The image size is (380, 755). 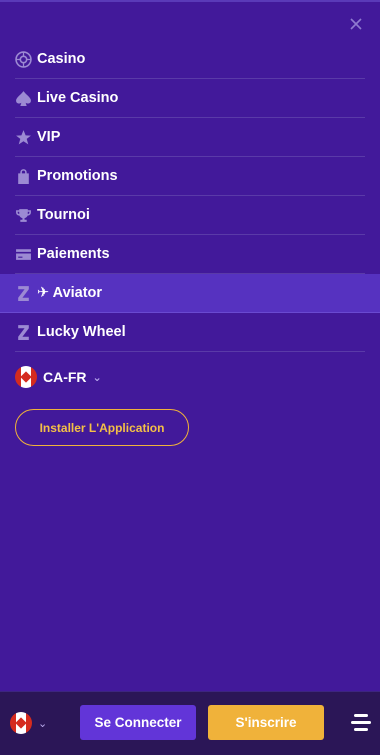 I want to click on menu-item-label: ✈ Aviator, so click(x=70, y=293).